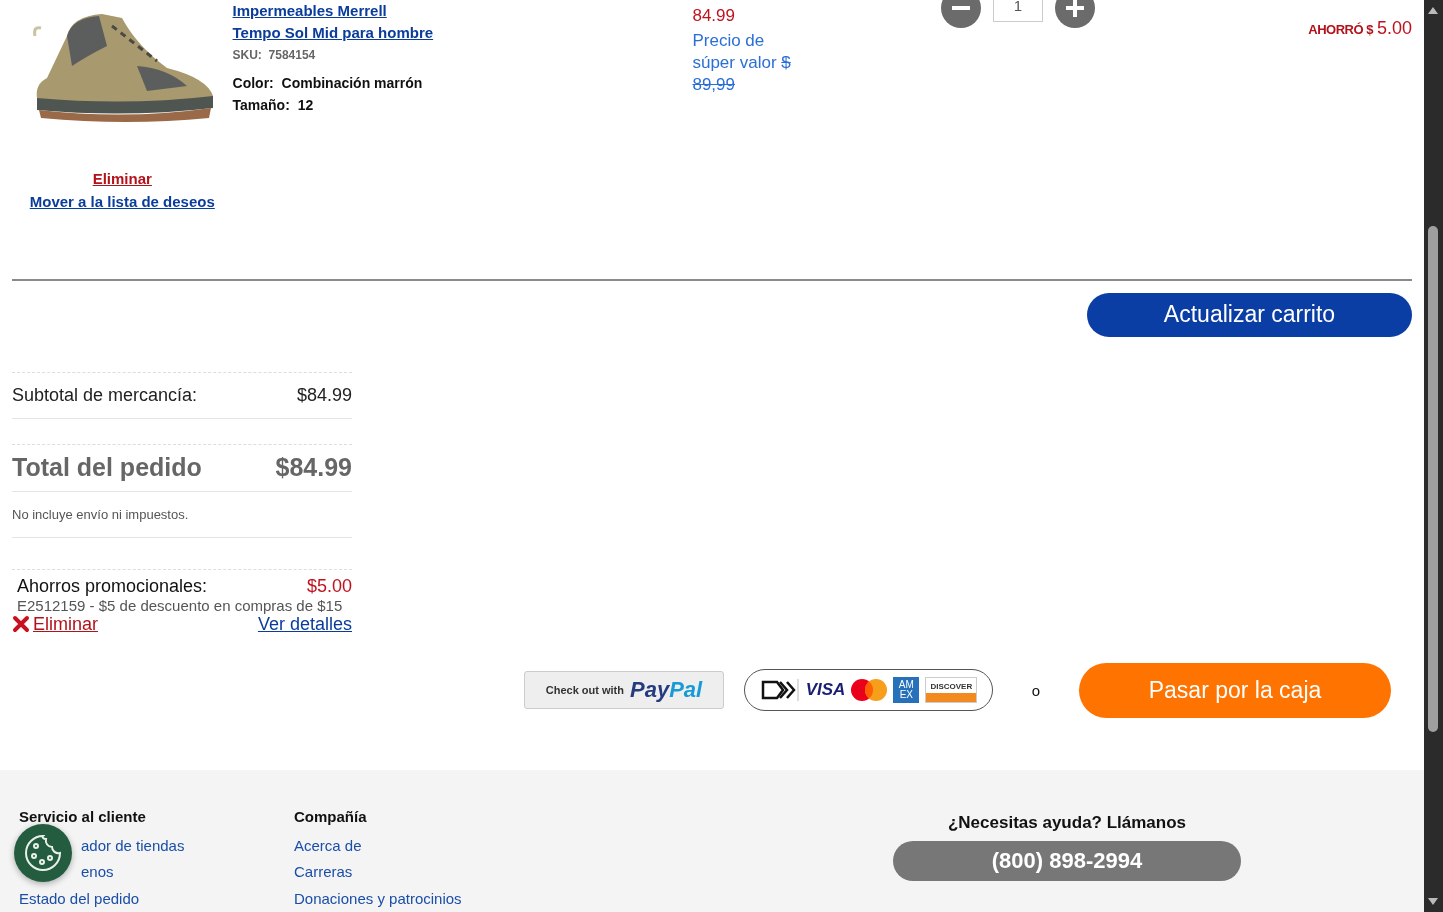  What do you see at coordinates (107, 467) in the screenshot?
I see `total-label: Total del pedido` at bounding box center [107, 467].